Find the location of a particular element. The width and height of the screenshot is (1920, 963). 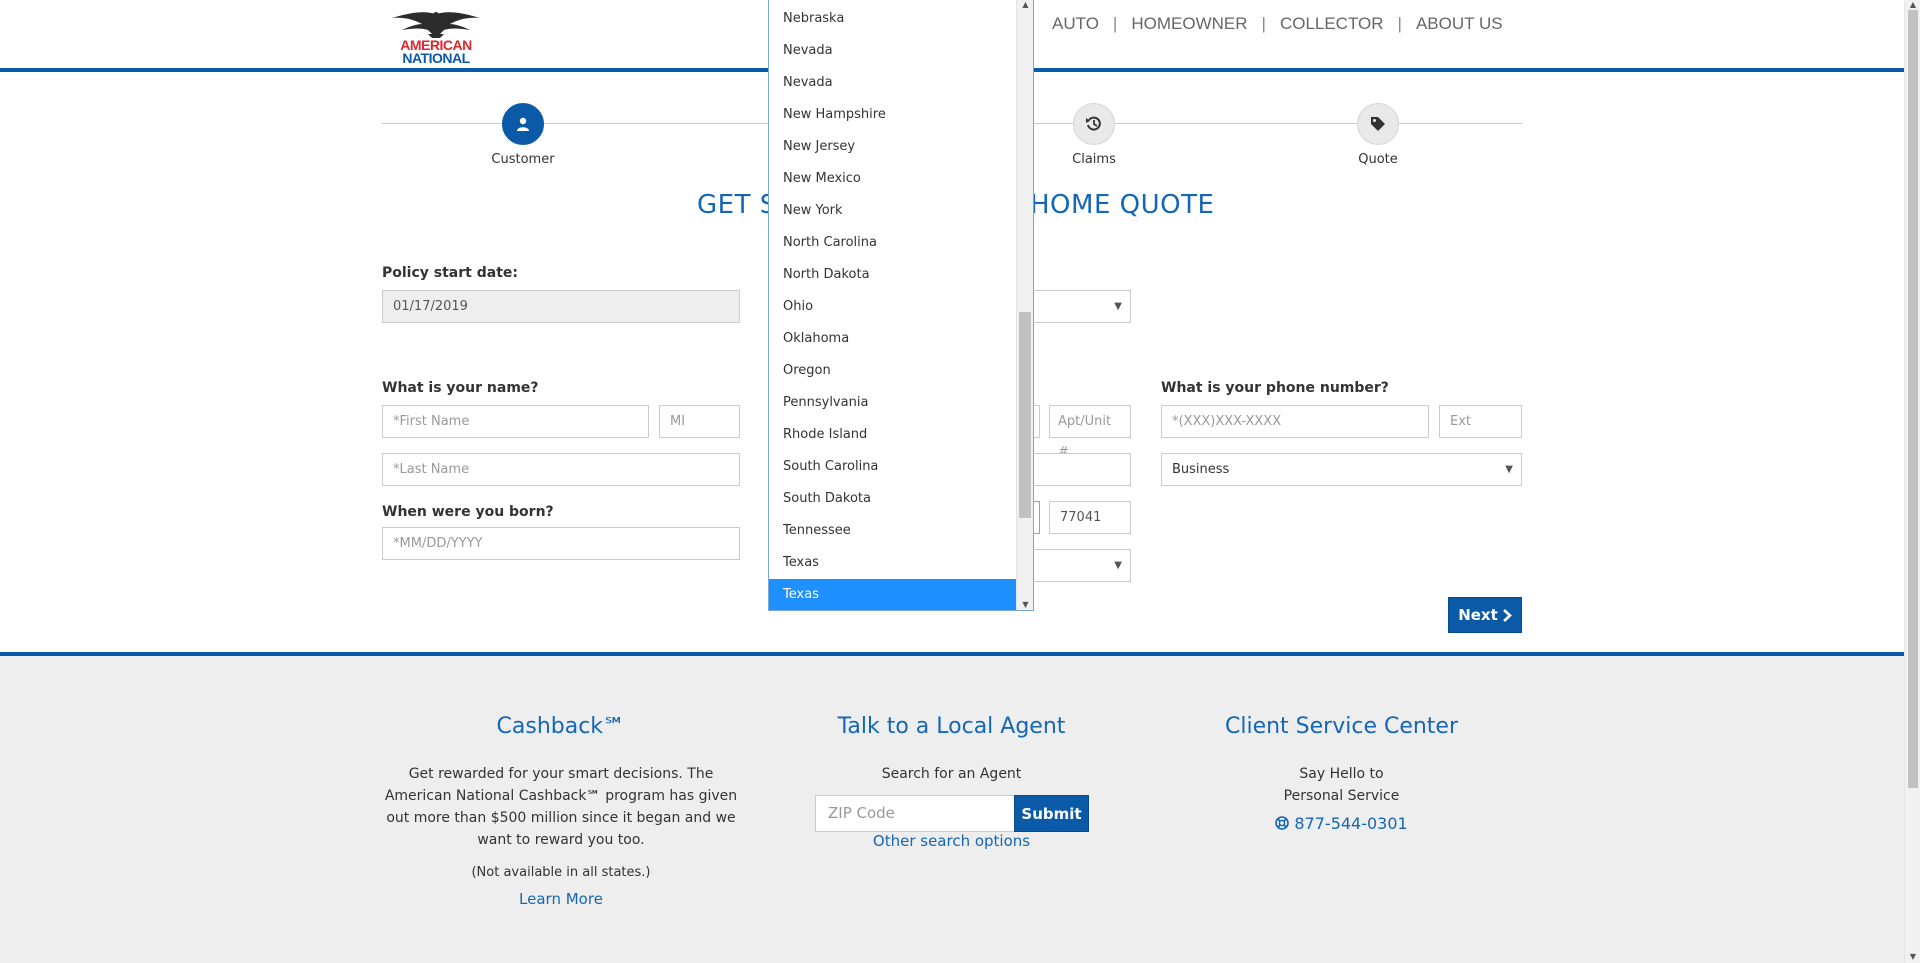

step-claims-circle is located at coordinates (1094, 124).